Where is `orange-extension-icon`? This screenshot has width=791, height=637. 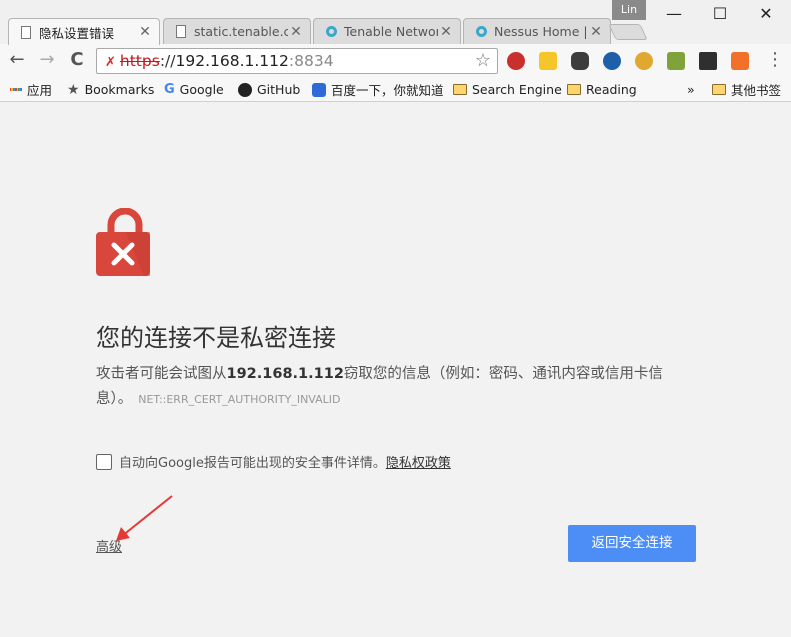 orange-extension-icon is located at coordinates (740, 61).